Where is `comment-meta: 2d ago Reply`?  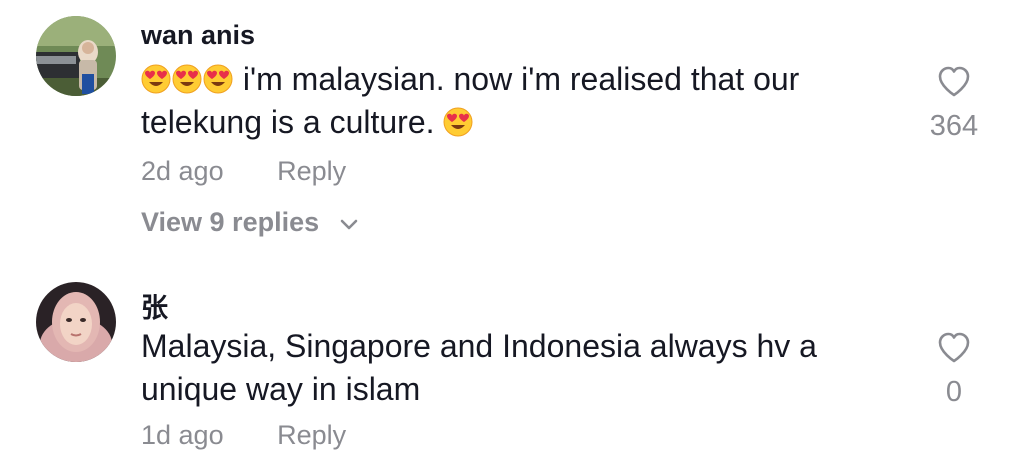
comment-meta: 2d ago Reply is located at coordinates (243, 171).